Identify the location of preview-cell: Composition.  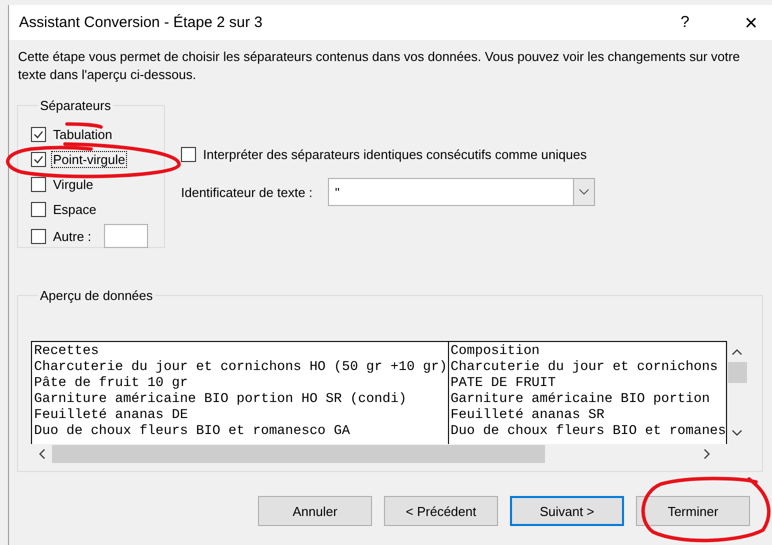
(495, 352).